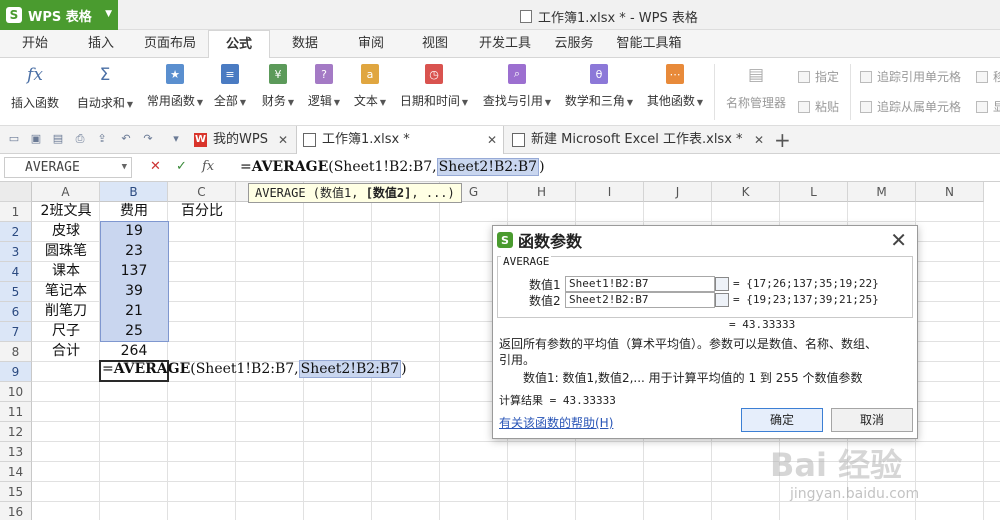 This screenshot has width=1000, height=520. What do you see at coordinates (435, 44) in the screenshot?
I see `tab-view: 视图` at bounding box center [435, 44].